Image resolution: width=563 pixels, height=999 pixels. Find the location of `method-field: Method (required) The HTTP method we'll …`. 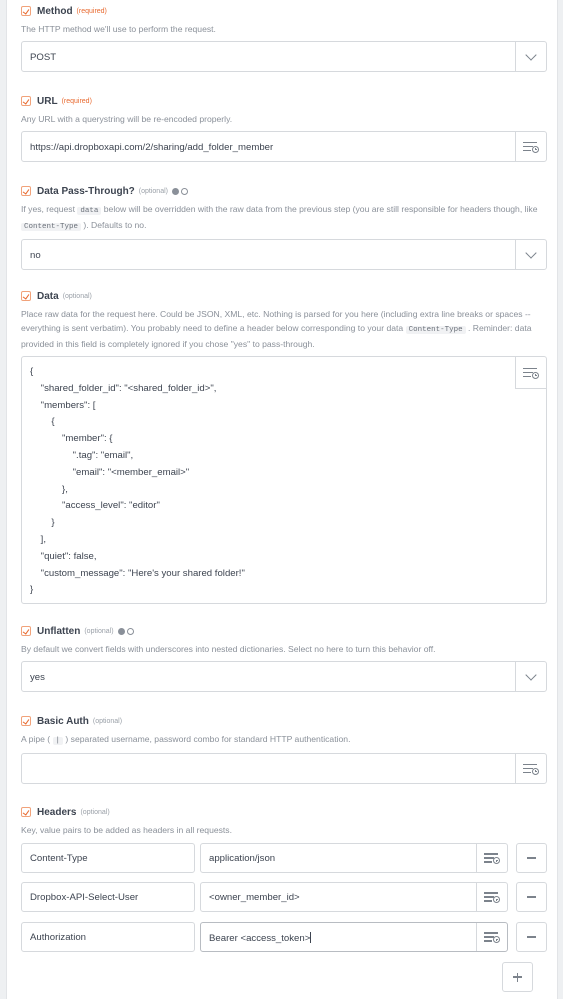

method-field: Method (required) The HTTP method we'll … is located at coordinates (284, 37).